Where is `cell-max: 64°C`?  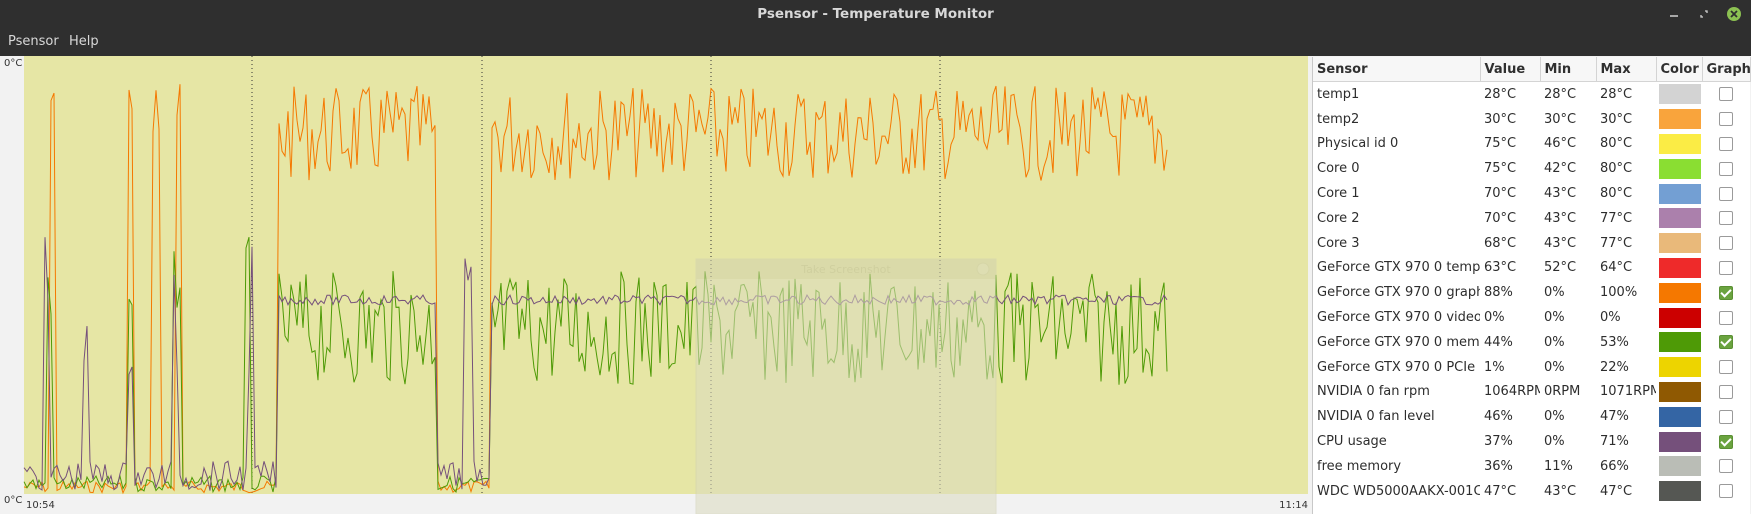
cell-max: 64°C is located at coordinates (1616, 268).